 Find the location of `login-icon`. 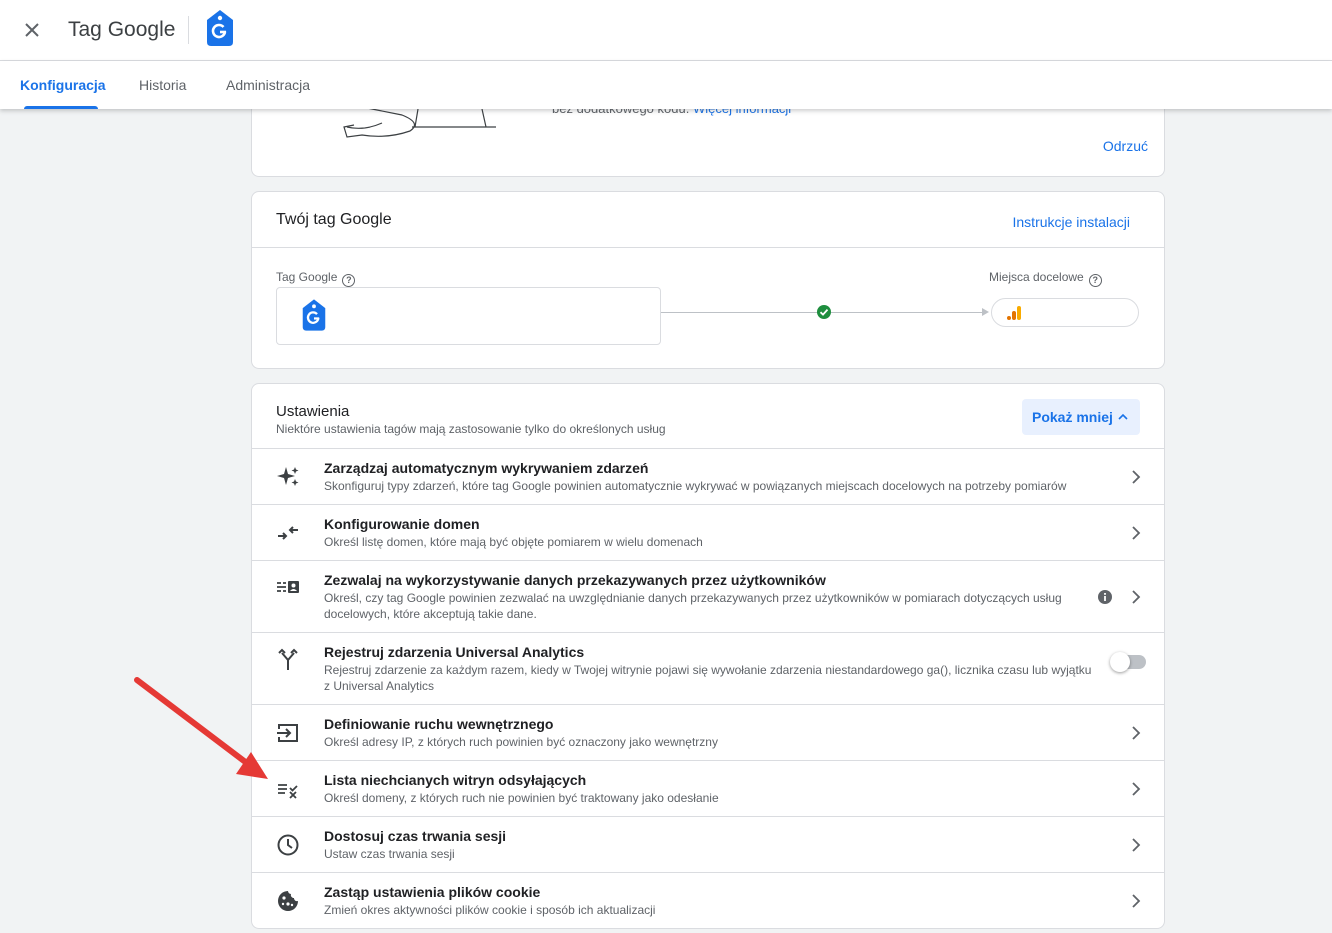

login-icon is located at coordinates (287, 733).